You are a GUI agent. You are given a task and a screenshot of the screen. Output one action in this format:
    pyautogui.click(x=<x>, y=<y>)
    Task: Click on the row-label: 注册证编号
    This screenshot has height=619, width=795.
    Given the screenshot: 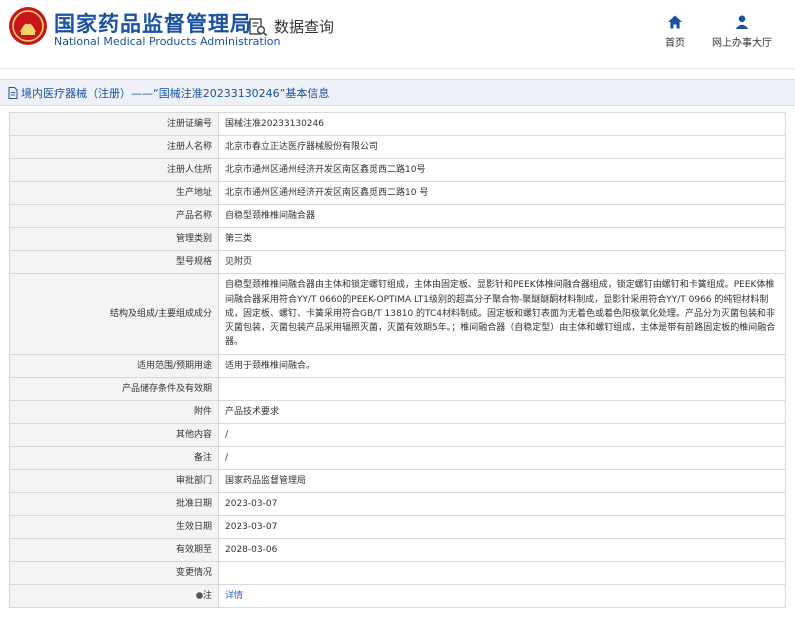 What is the action you would take?
    pyautogui.click(x=114, y=124)
    